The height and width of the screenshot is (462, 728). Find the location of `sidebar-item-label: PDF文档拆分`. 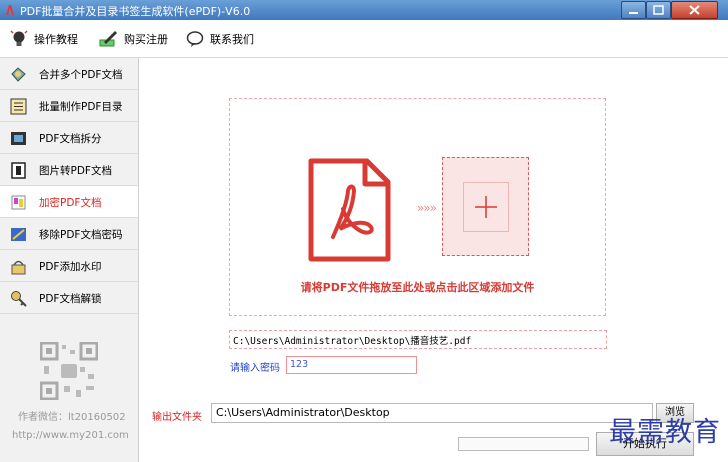

sidebar-item-label: PDF文档拆分 is located at coordinates (70, 139).